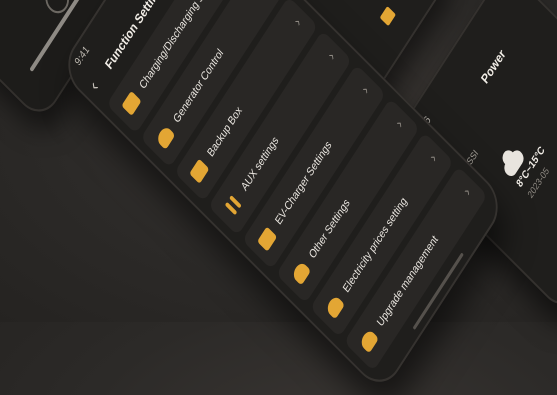 The image size is (557, 395). What do you see at coordinates (368, 341) in the screenshot?
I see `upgrade-icon` at bounding box center [368, 341].